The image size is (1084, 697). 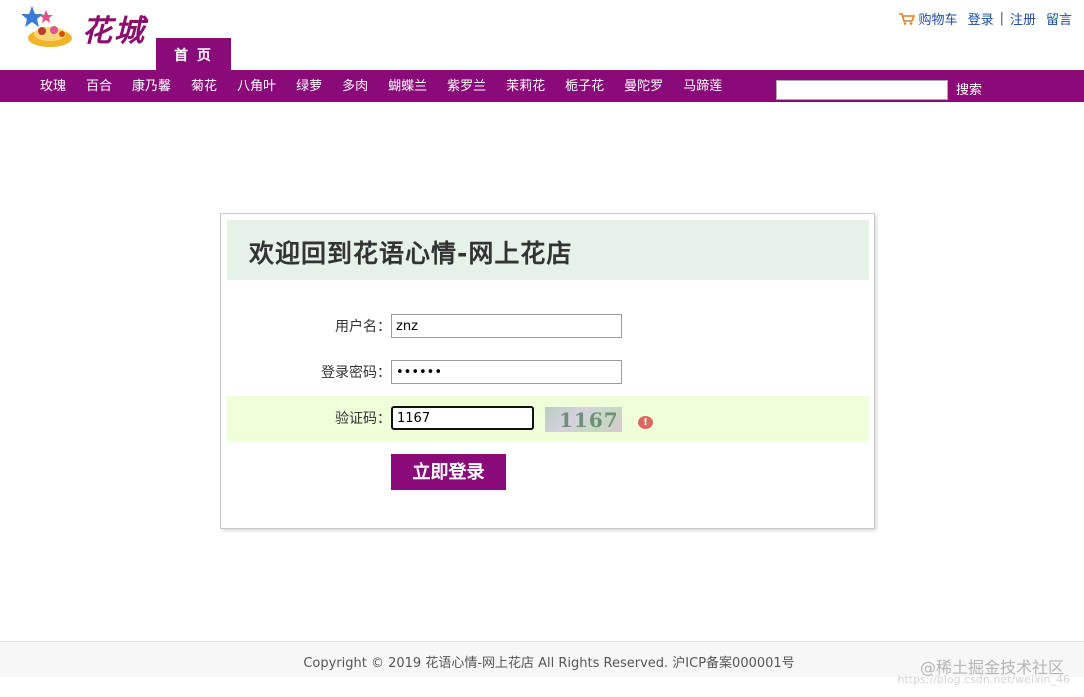 What do you see at coordinates (46, 26) in the screenshot?
I see `logo-icon` at bounding box center [46, 26].